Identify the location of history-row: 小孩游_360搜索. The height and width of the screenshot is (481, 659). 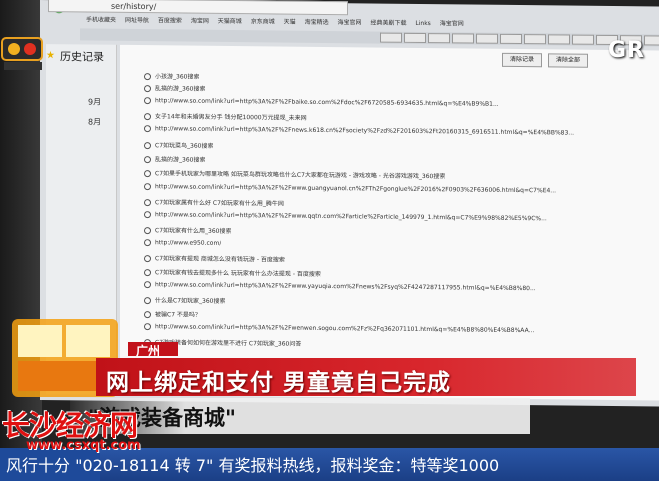
(171, 76).